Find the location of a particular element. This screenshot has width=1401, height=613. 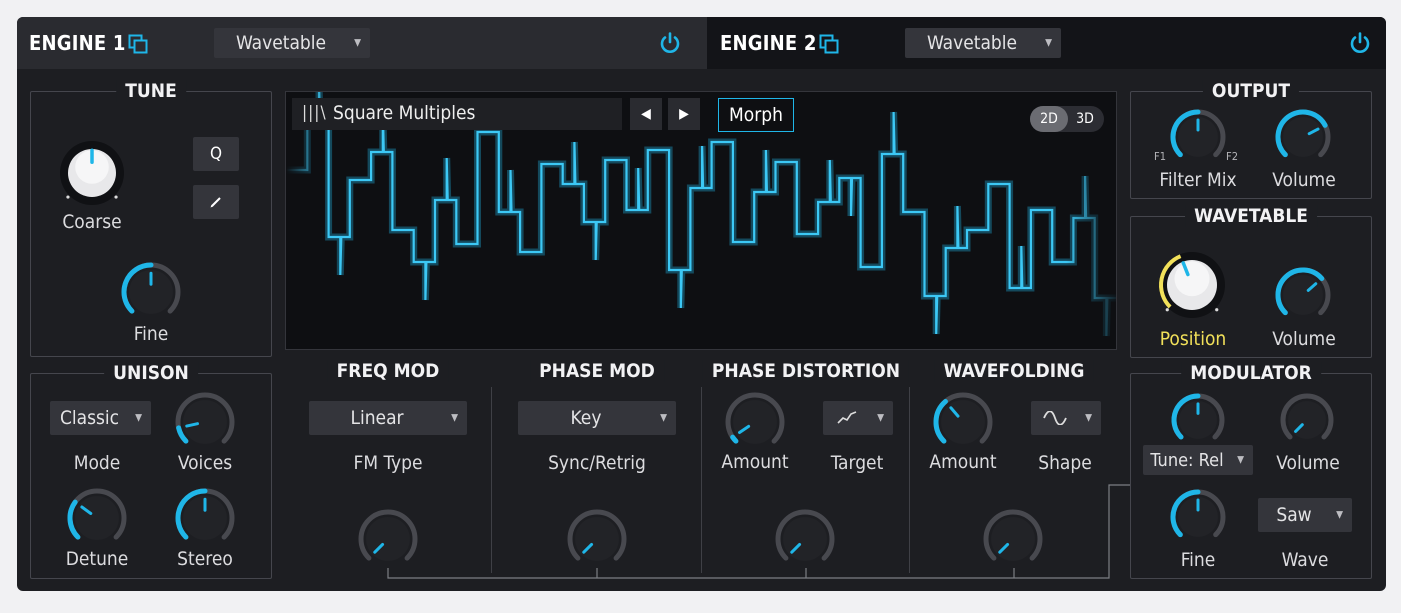

position-knob is located at coordinates (1192, 285).